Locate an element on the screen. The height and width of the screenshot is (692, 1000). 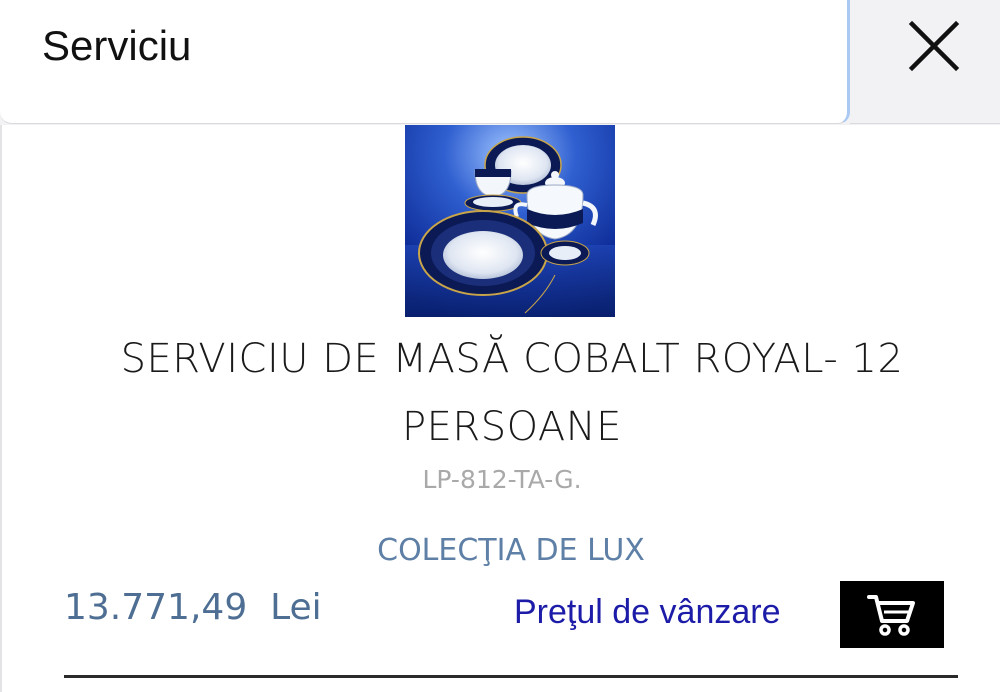
product-photo is located at coordinates (510, 221).